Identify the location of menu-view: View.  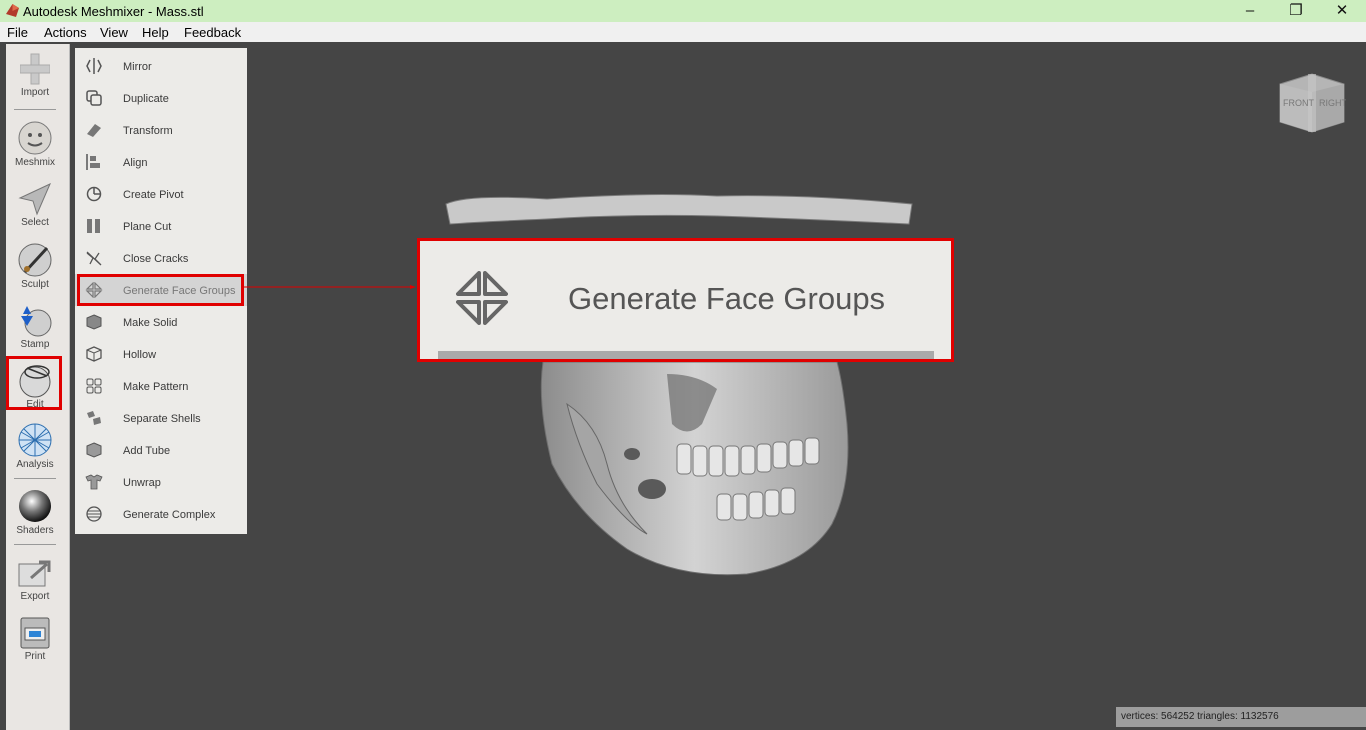
(114, 32).